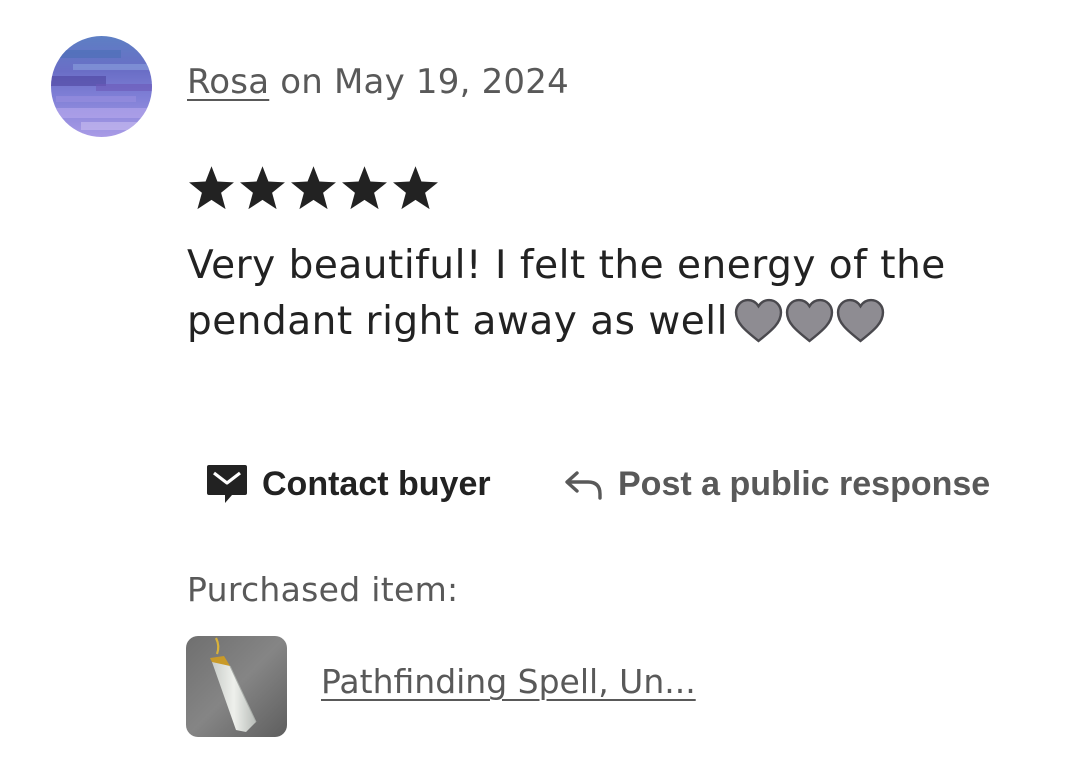  What do you see at coordinates (804, 483) in the screenshot?
I see `post-public-response-label: Post a public response` at bounding box center [804, 483].